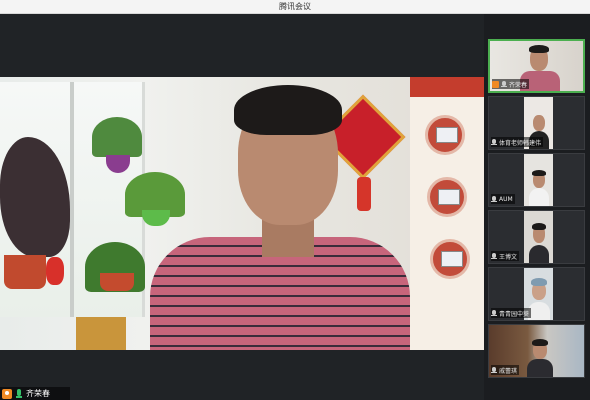 The image size is (590, 400). What do you see at coordinates (536, 180) in the screenshot?
I see `participant-tile: AUM` at bounding box center [536, 180].